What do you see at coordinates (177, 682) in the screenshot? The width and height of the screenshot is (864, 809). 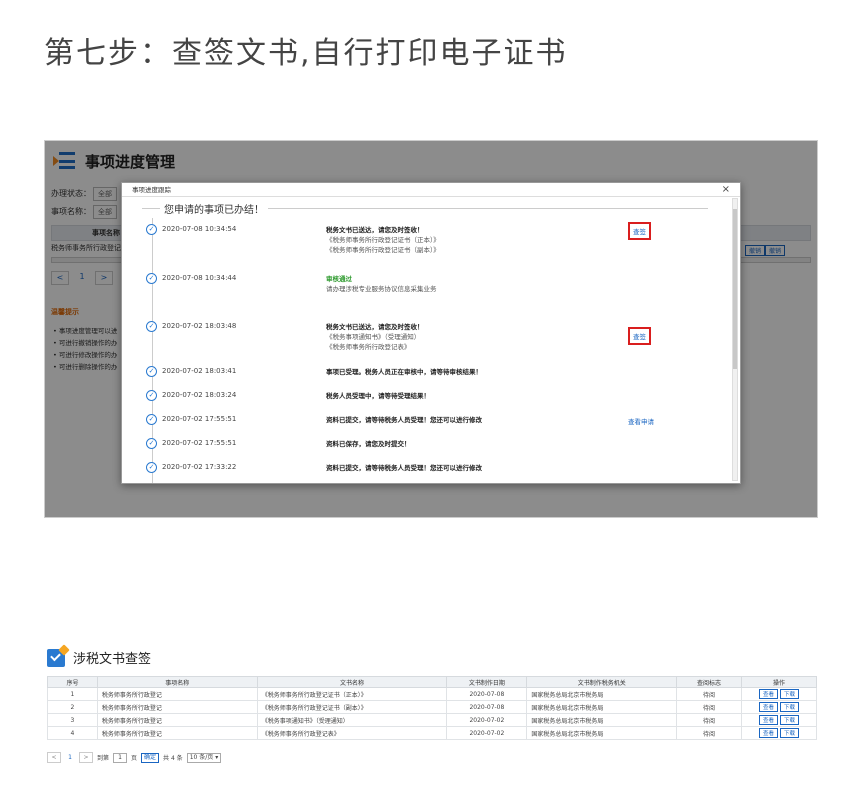 I see `col-item: 事项名称` at bounding box center [177, 682].